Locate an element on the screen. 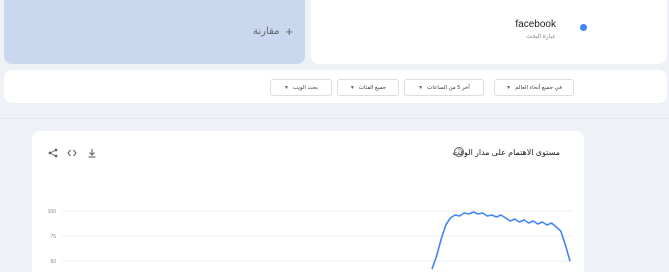  search-term-card: facebook عبارة البحث is located at coordinates (489, 32).